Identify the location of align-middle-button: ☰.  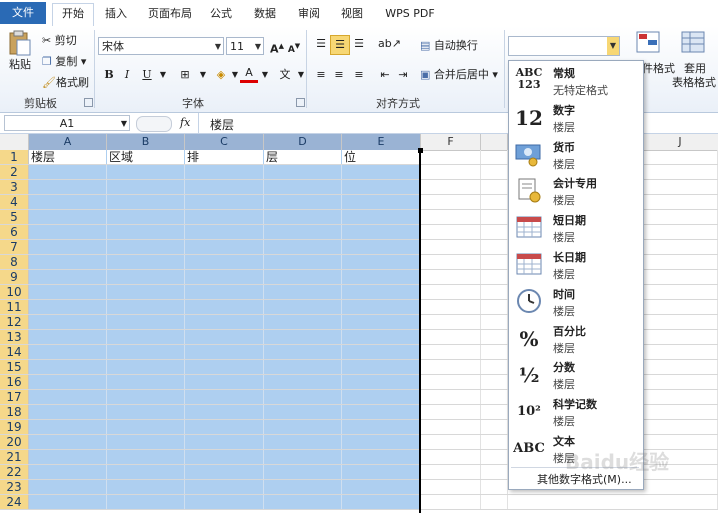
(340, 45).